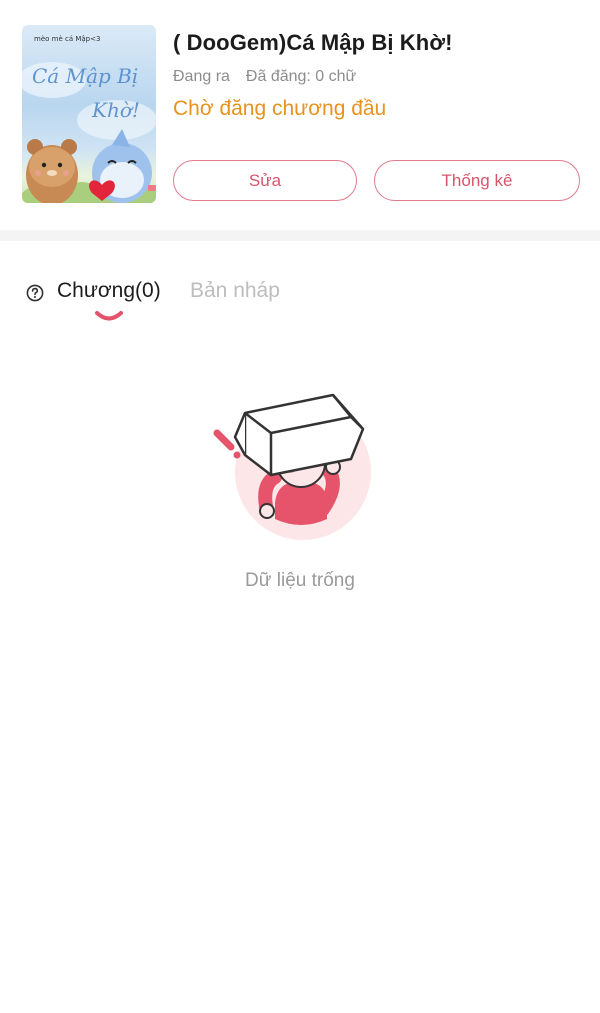 The height and width of the screenshot is (1013, 600). Describe the element at coordinates (85, 76) in the screenshot. I see `svg-text: Cá Mập Bị` at that location.